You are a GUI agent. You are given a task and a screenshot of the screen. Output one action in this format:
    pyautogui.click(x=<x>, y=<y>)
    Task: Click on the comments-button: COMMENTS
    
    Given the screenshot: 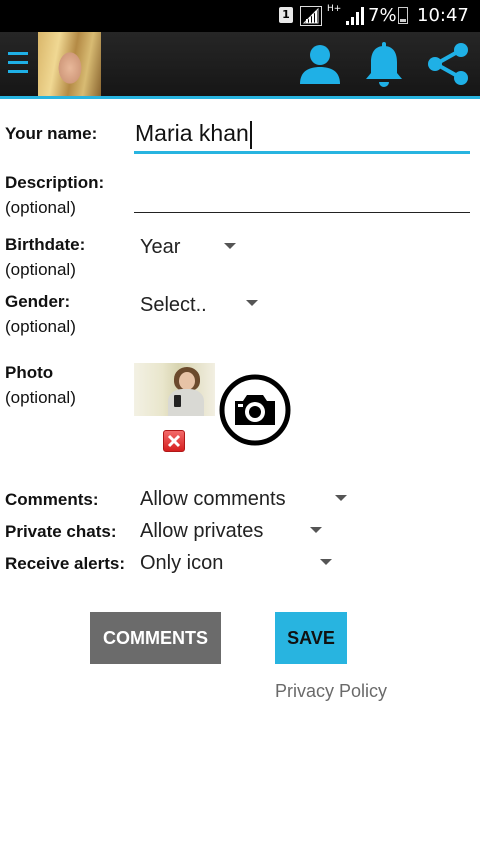 What is the action you would take?
    pyautogui.click(x=155, y=638)
    